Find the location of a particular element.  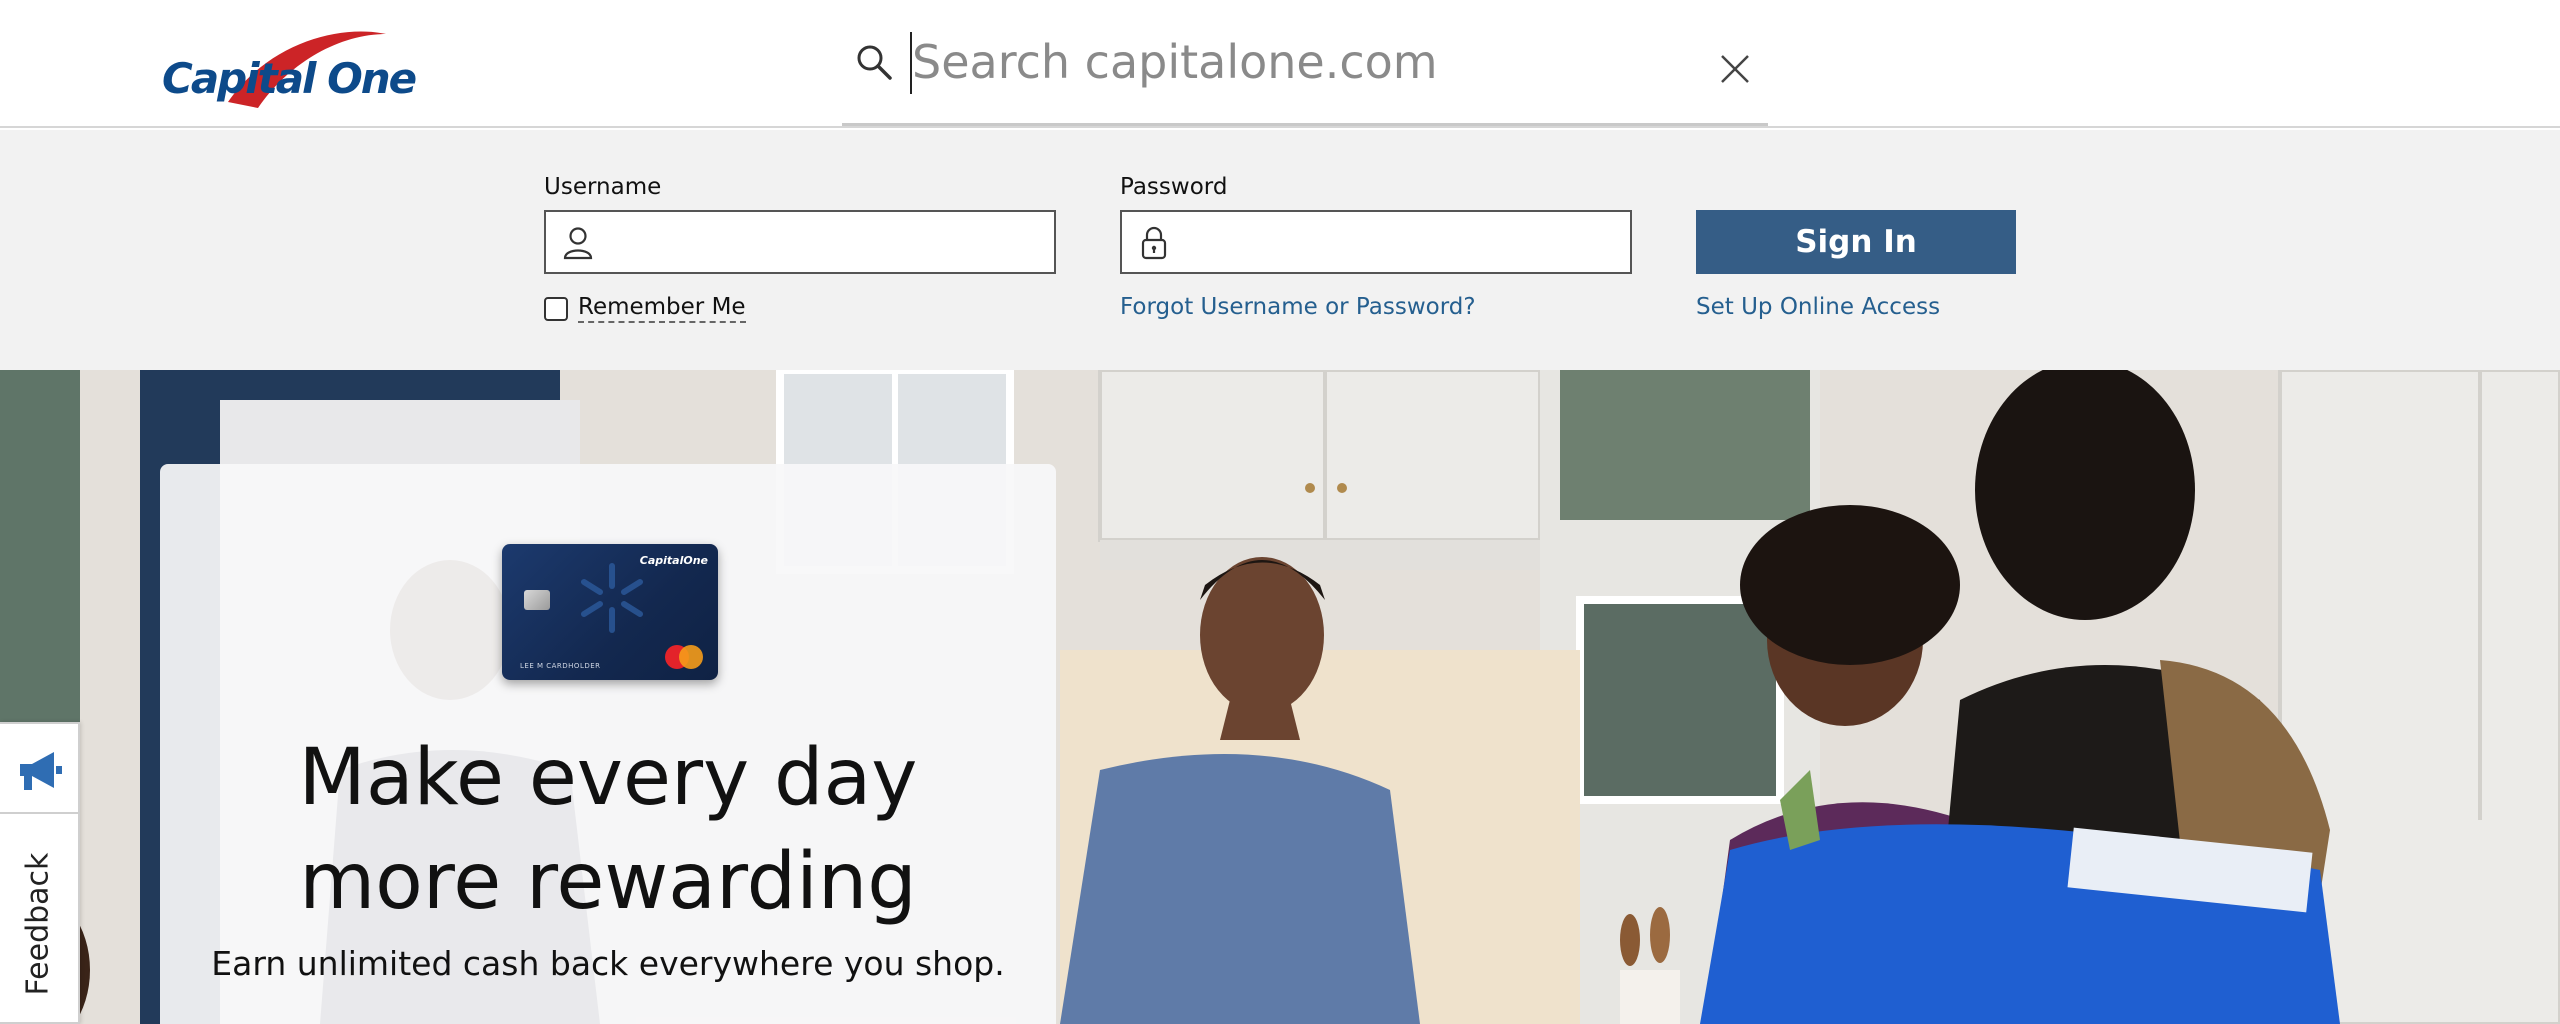

search-icon is located at coordinates (874, 62).